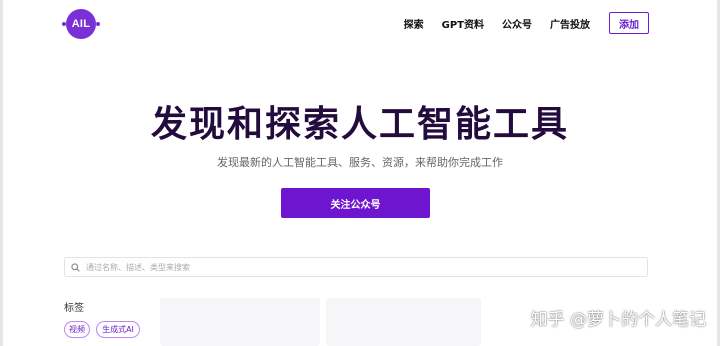 This screenshot has width=720, height=346. Describe the element at coordinates (629, 23) in the screenshot. I see `add-button: 添加` at that location.